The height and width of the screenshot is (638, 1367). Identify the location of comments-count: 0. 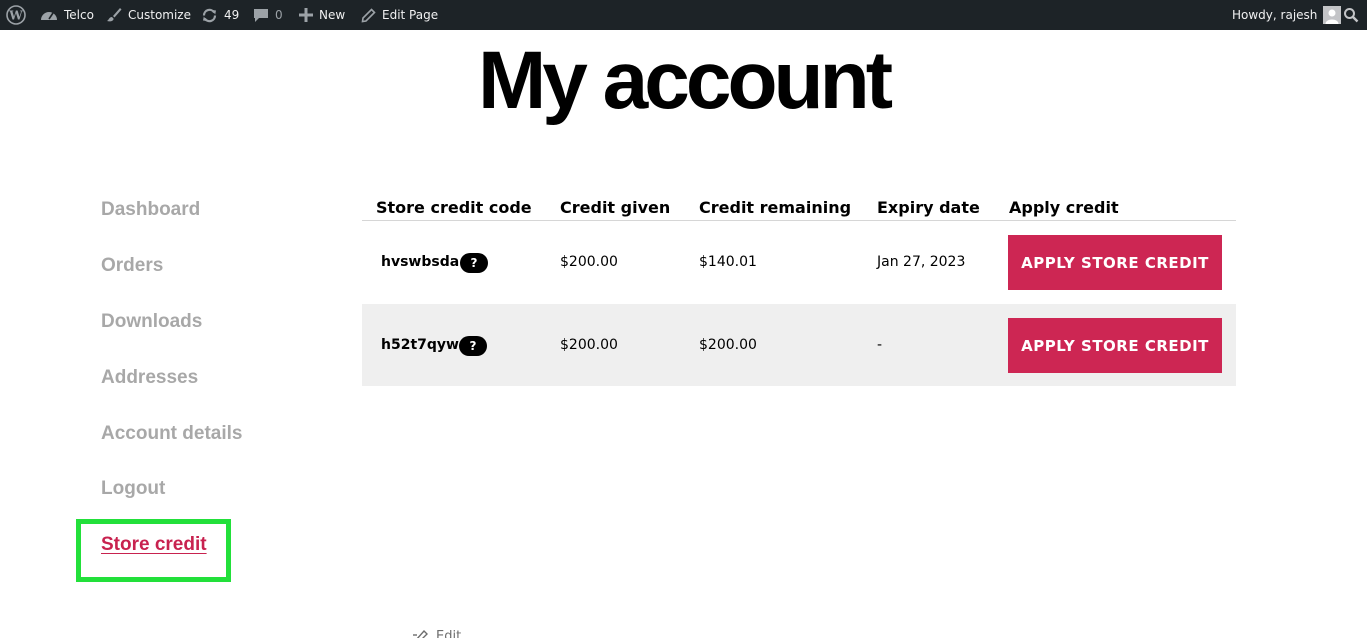
(279, 15).